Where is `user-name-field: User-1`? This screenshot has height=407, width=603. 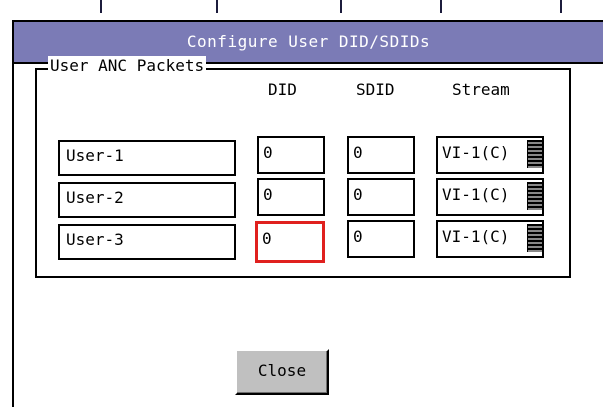
user-name-field: User-1 is located at coordinates (147, 158).